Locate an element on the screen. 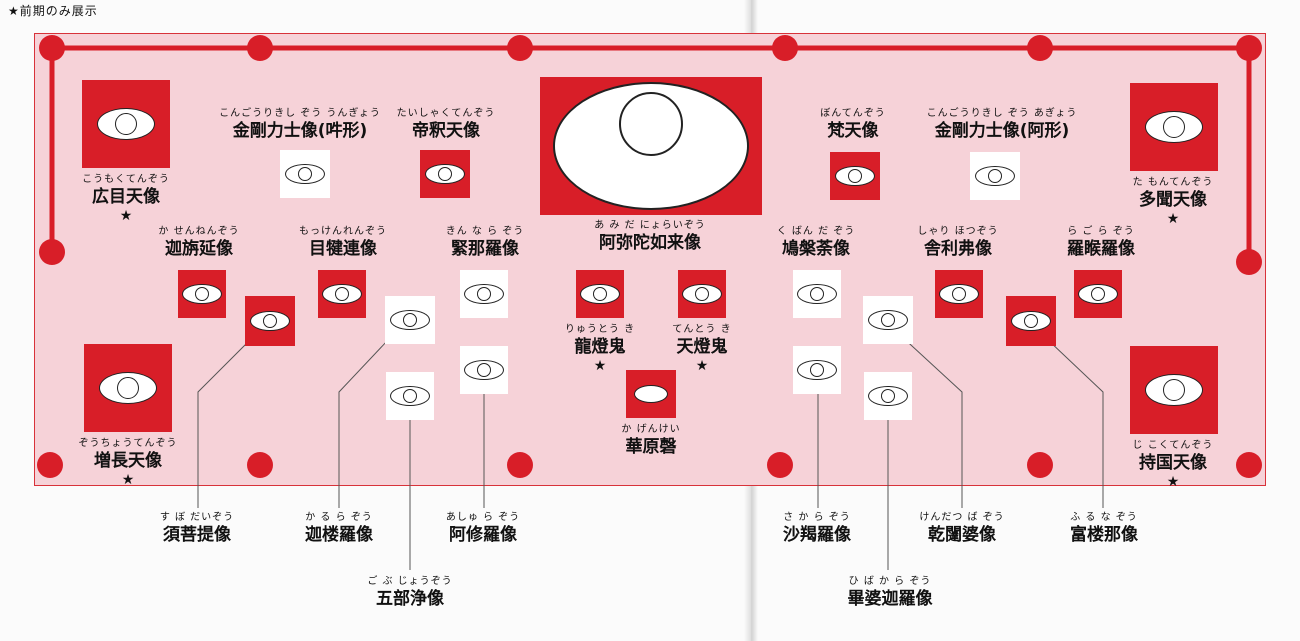 The image size is (1300, 641). ruby: ら ご ら ぞう is located at coordinates (1101, 231).